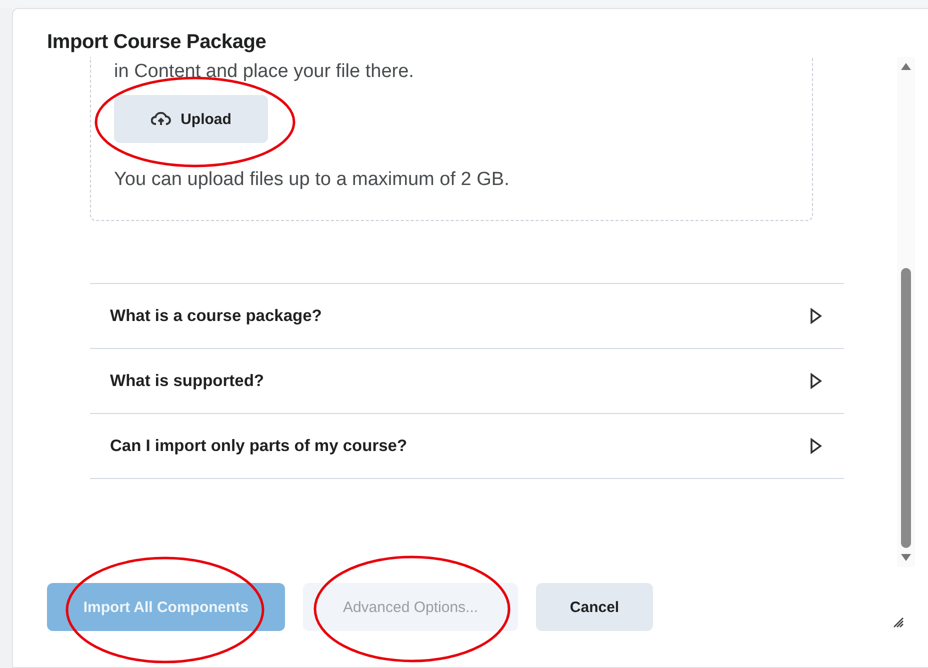  I want to click on scroll-down-icon, so click(906, 557).